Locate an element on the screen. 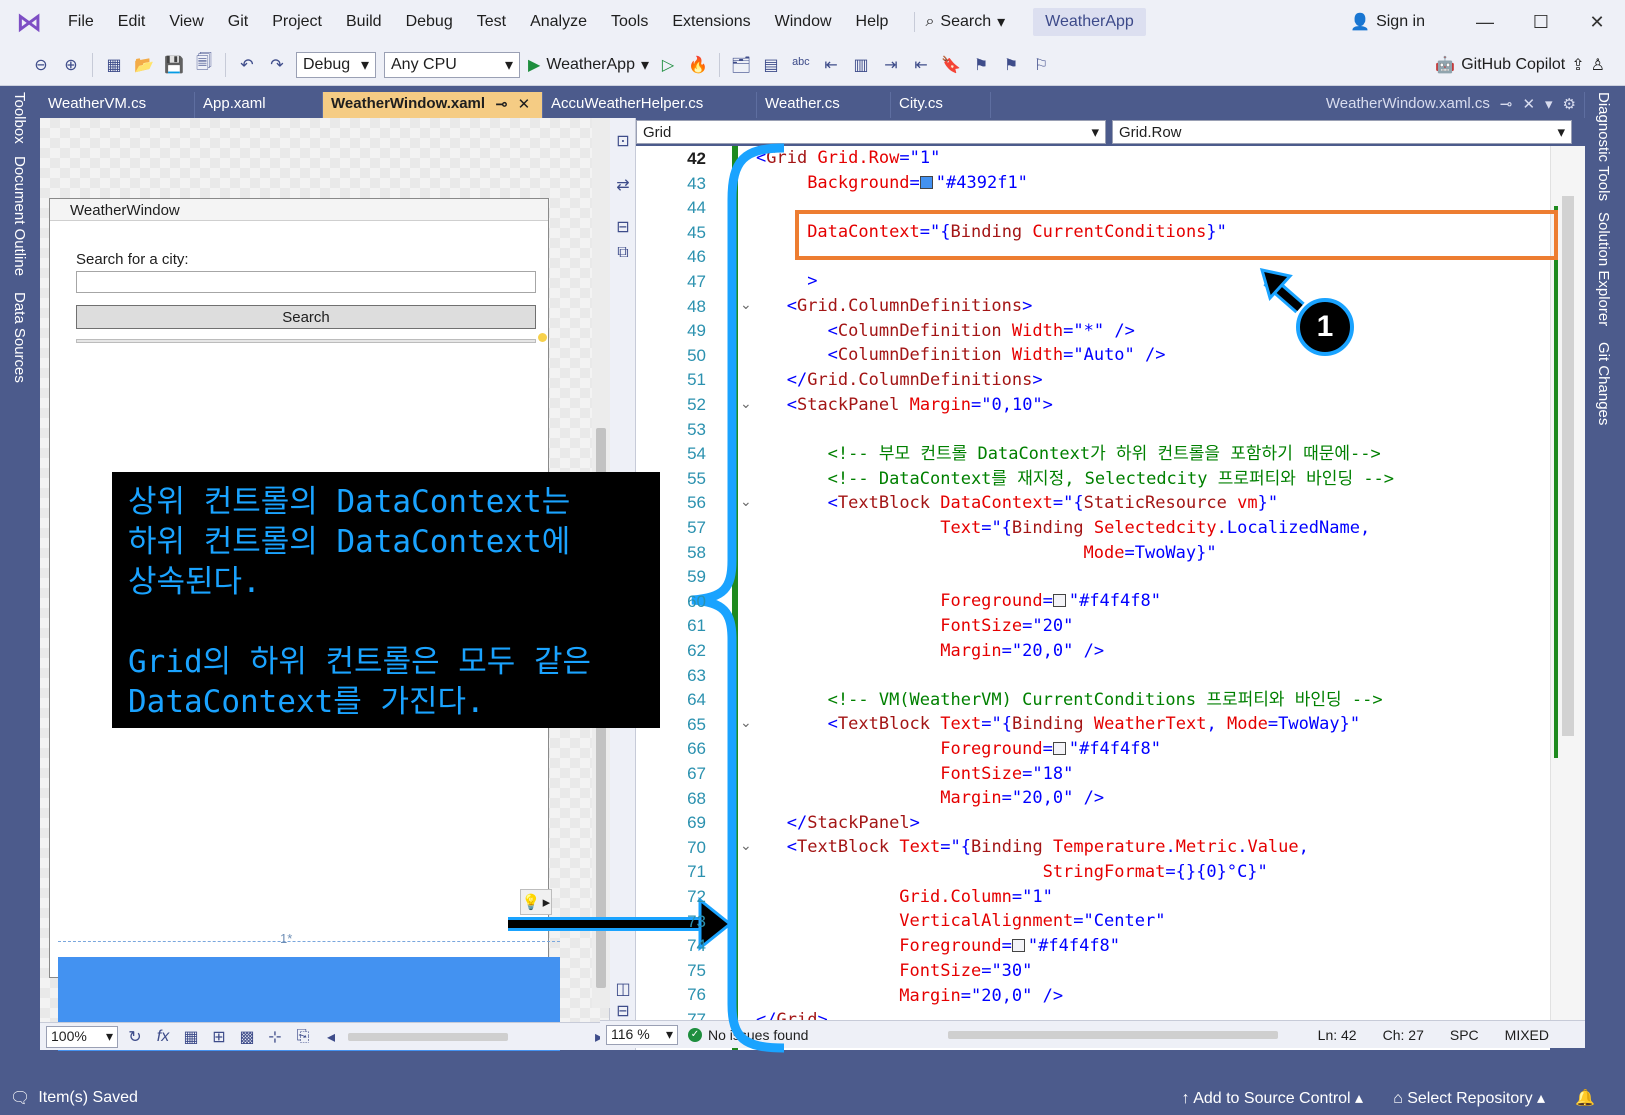 The height and width of the screenshot is (1115, 1625). line-number: 43 is located at coordinates (696, 183).